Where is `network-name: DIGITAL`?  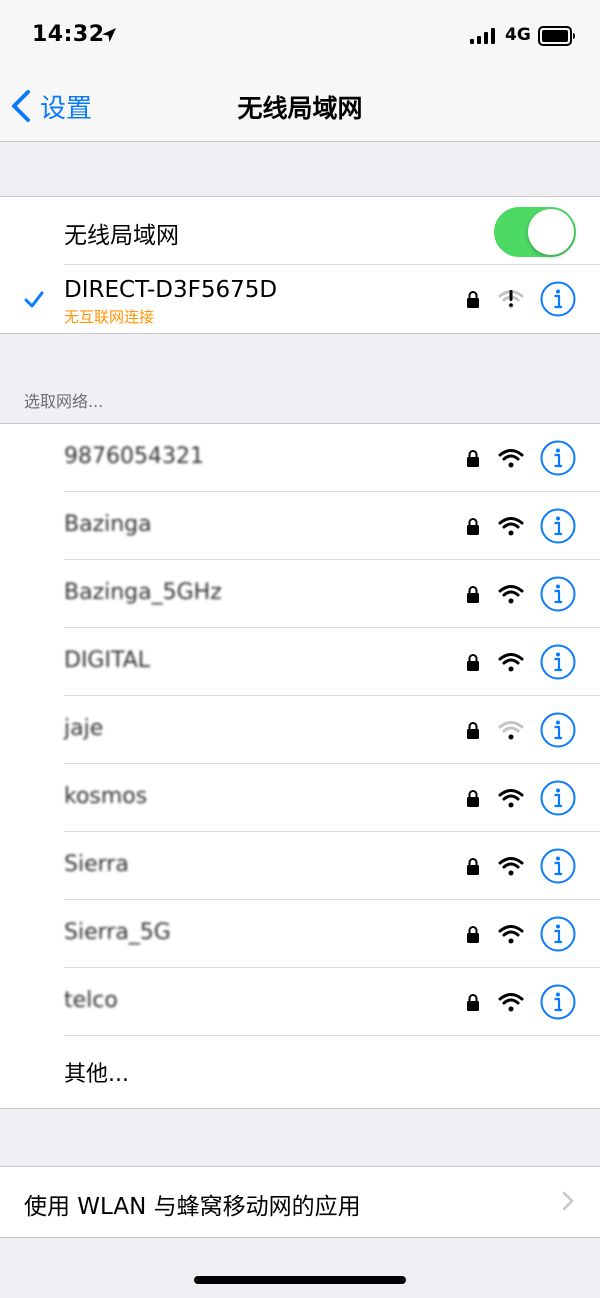
network-name: DIGITAL is located at coordinates (107, 660).